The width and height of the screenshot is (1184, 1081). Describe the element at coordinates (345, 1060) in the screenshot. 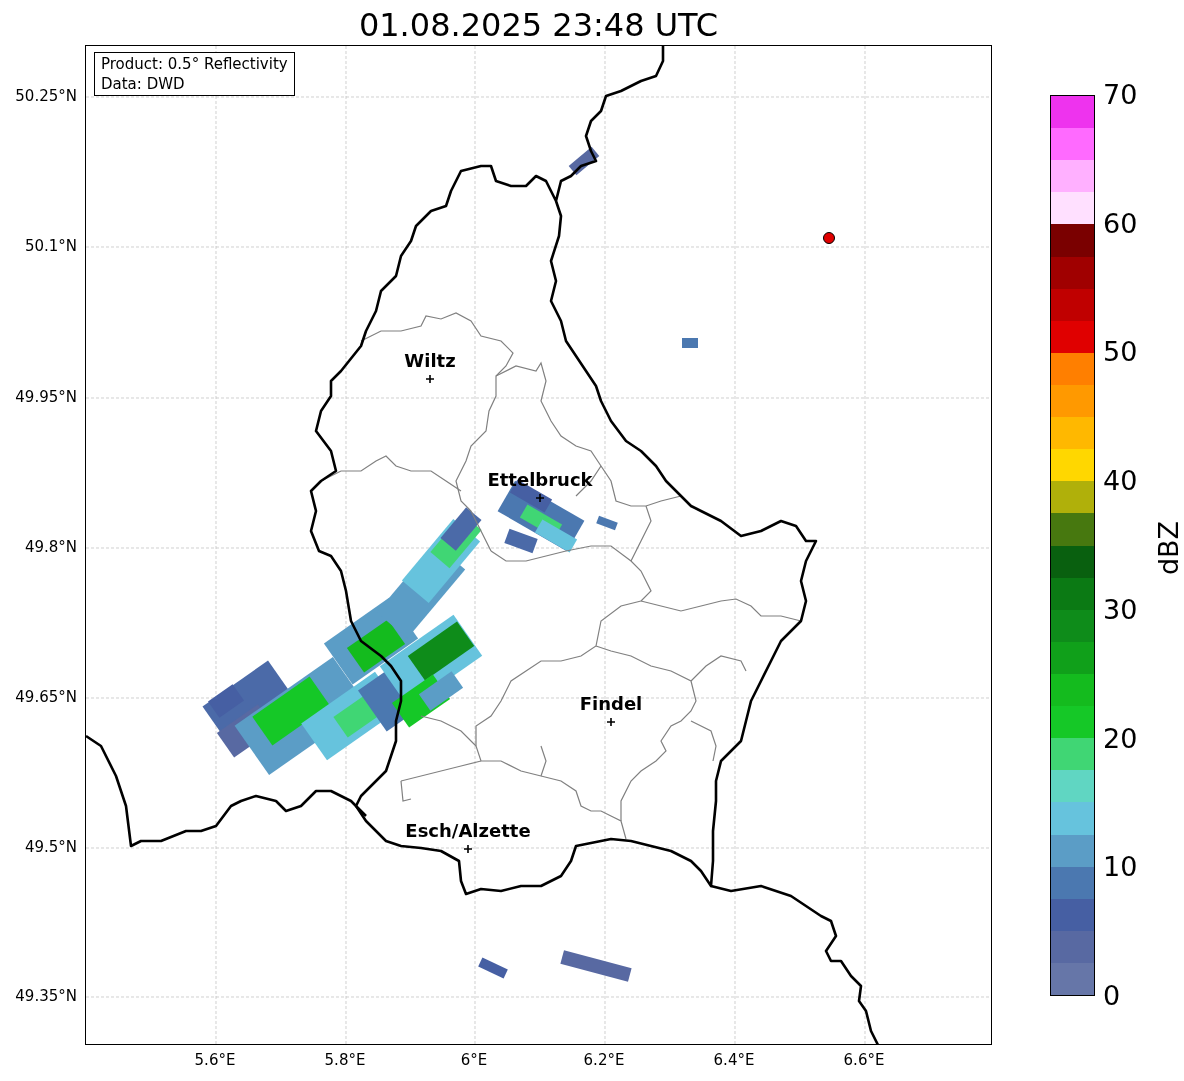

I see `longitude-label: 5.8°E` at that location.